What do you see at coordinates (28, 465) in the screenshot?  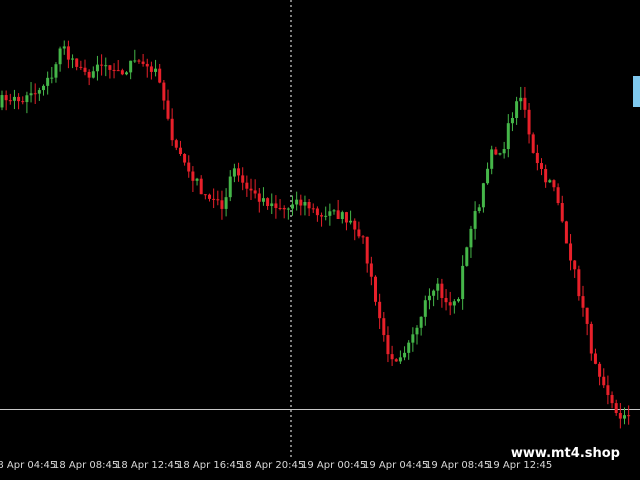 I see `time-tick-label: 18 Apr 04:45` at bounding box center [28, 465].